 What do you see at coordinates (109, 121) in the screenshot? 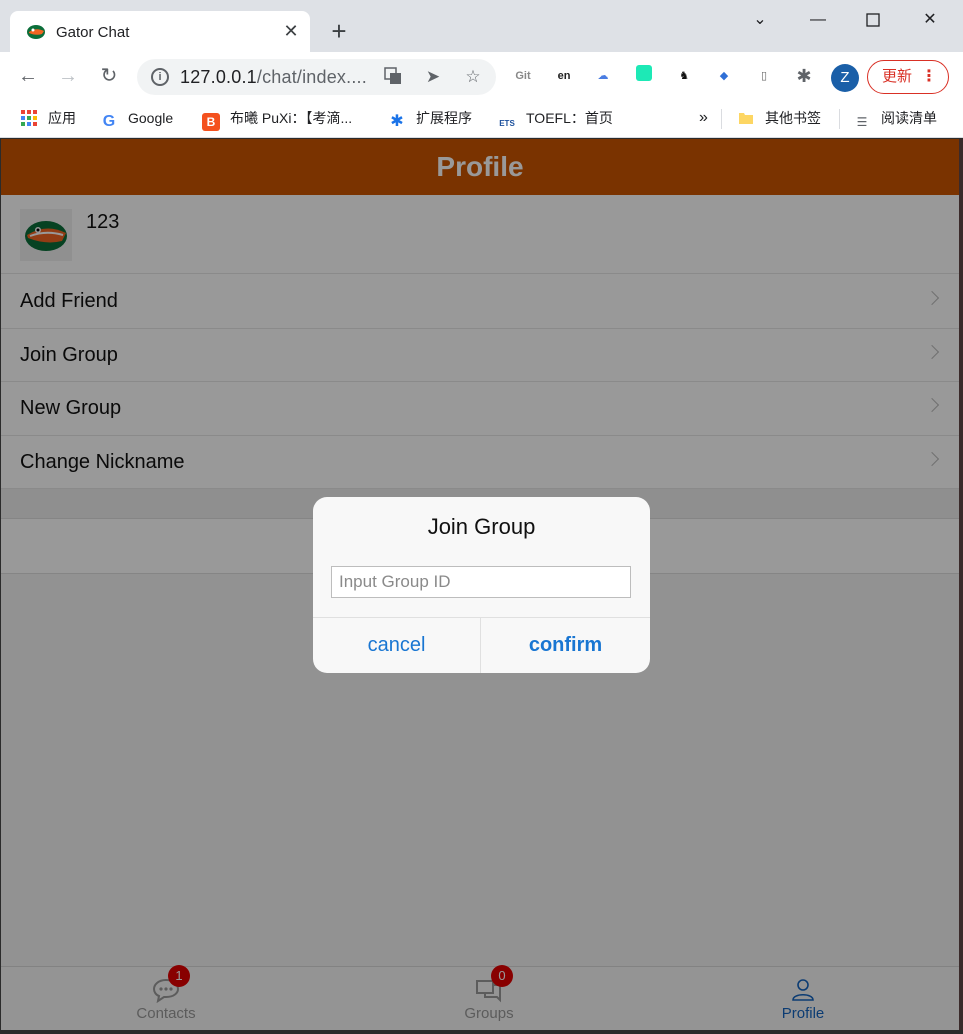
I see `google-g-icon: G` at bounding box center [109, 121].